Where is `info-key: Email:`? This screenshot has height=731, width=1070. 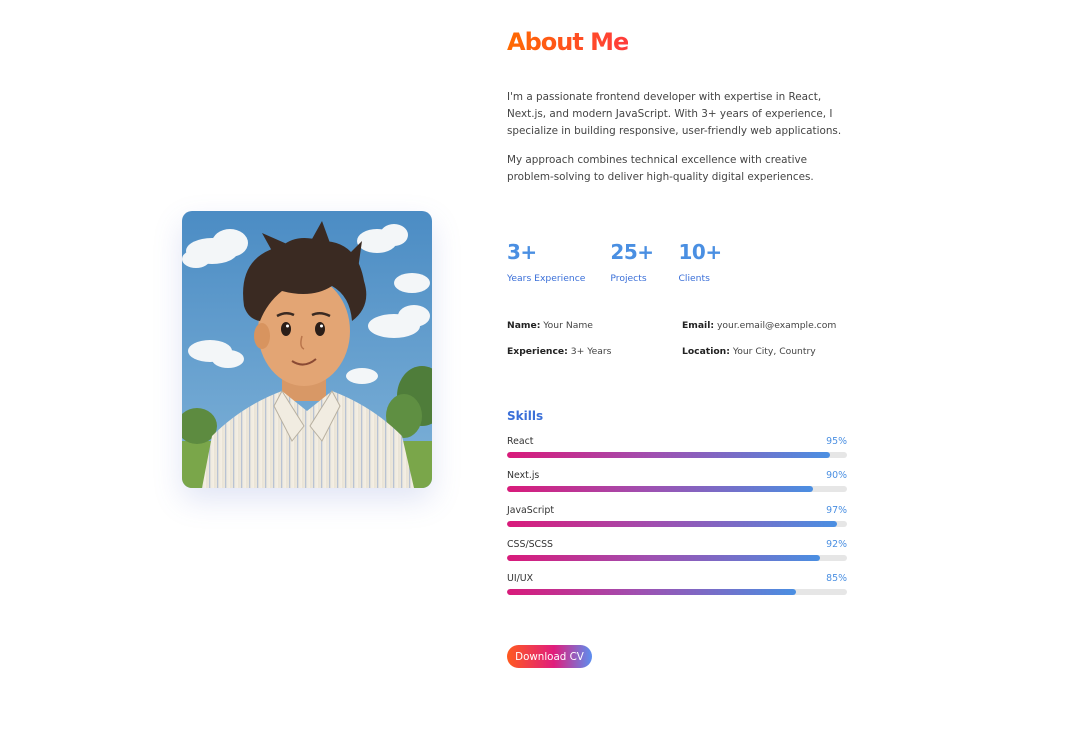 info-key: Email: is located at coordinates (698, 325).